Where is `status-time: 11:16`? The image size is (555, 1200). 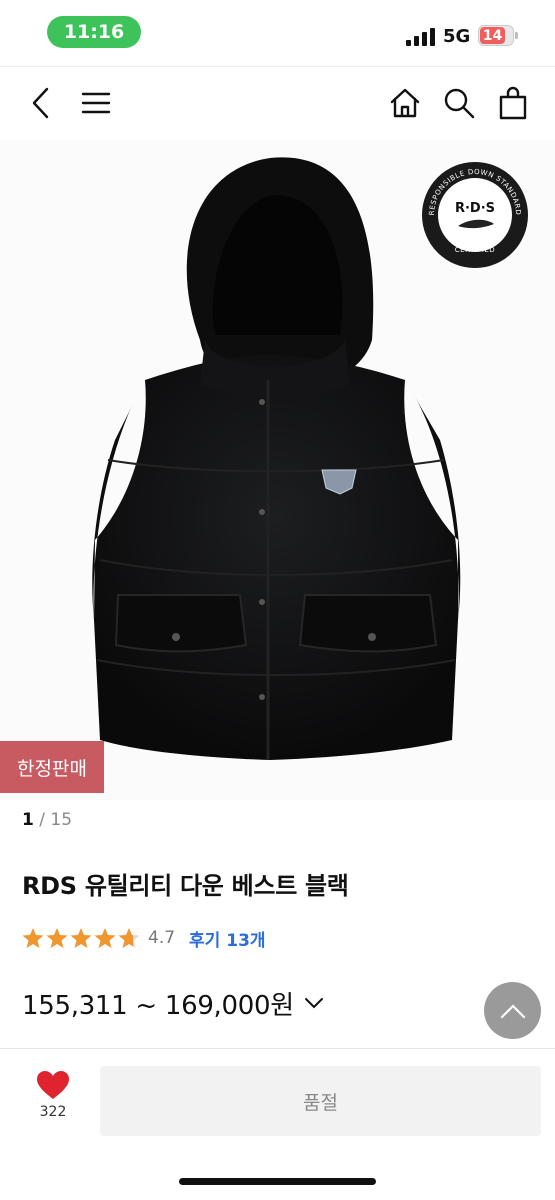 status-time: 11:16 is located at coordinates (94, 32).